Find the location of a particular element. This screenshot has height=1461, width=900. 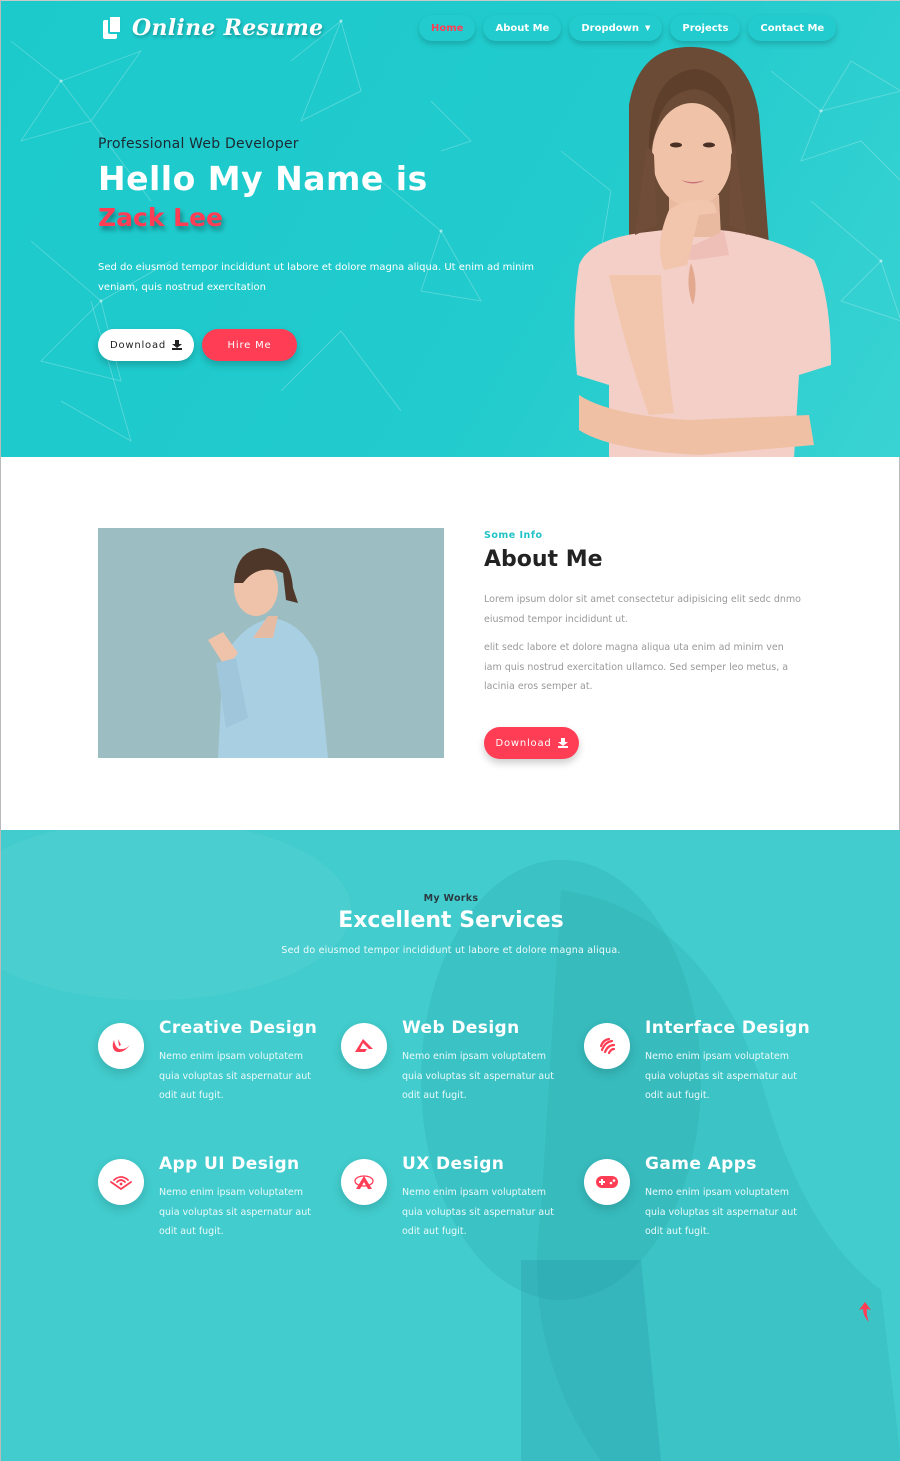

service-title: Creative Design is located at coordinates (238, 1028).